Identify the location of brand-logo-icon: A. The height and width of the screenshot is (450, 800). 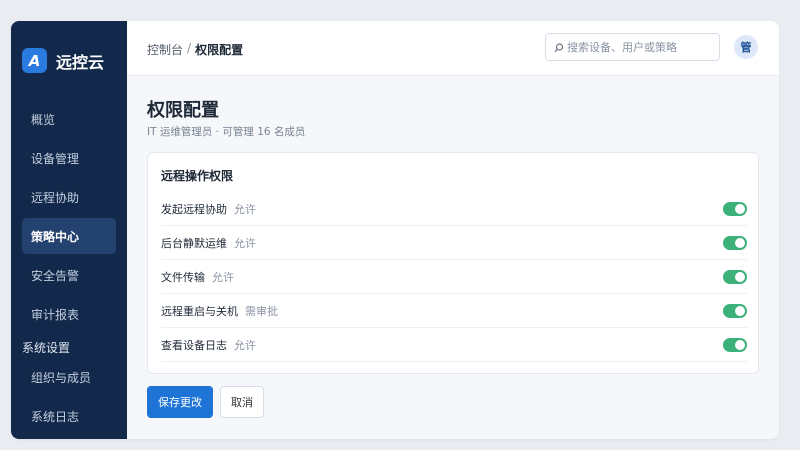
(34, 60).